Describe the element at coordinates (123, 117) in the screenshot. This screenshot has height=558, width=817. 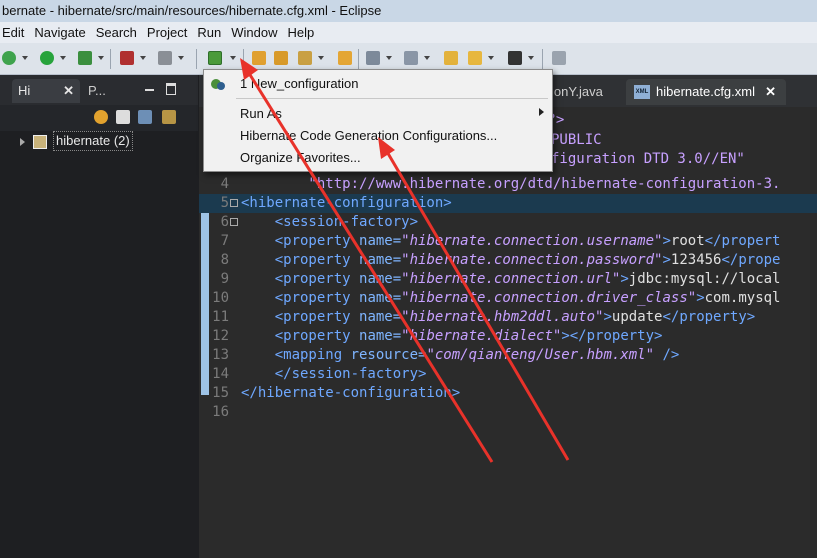
I see `collapse-all-icon` at that location.